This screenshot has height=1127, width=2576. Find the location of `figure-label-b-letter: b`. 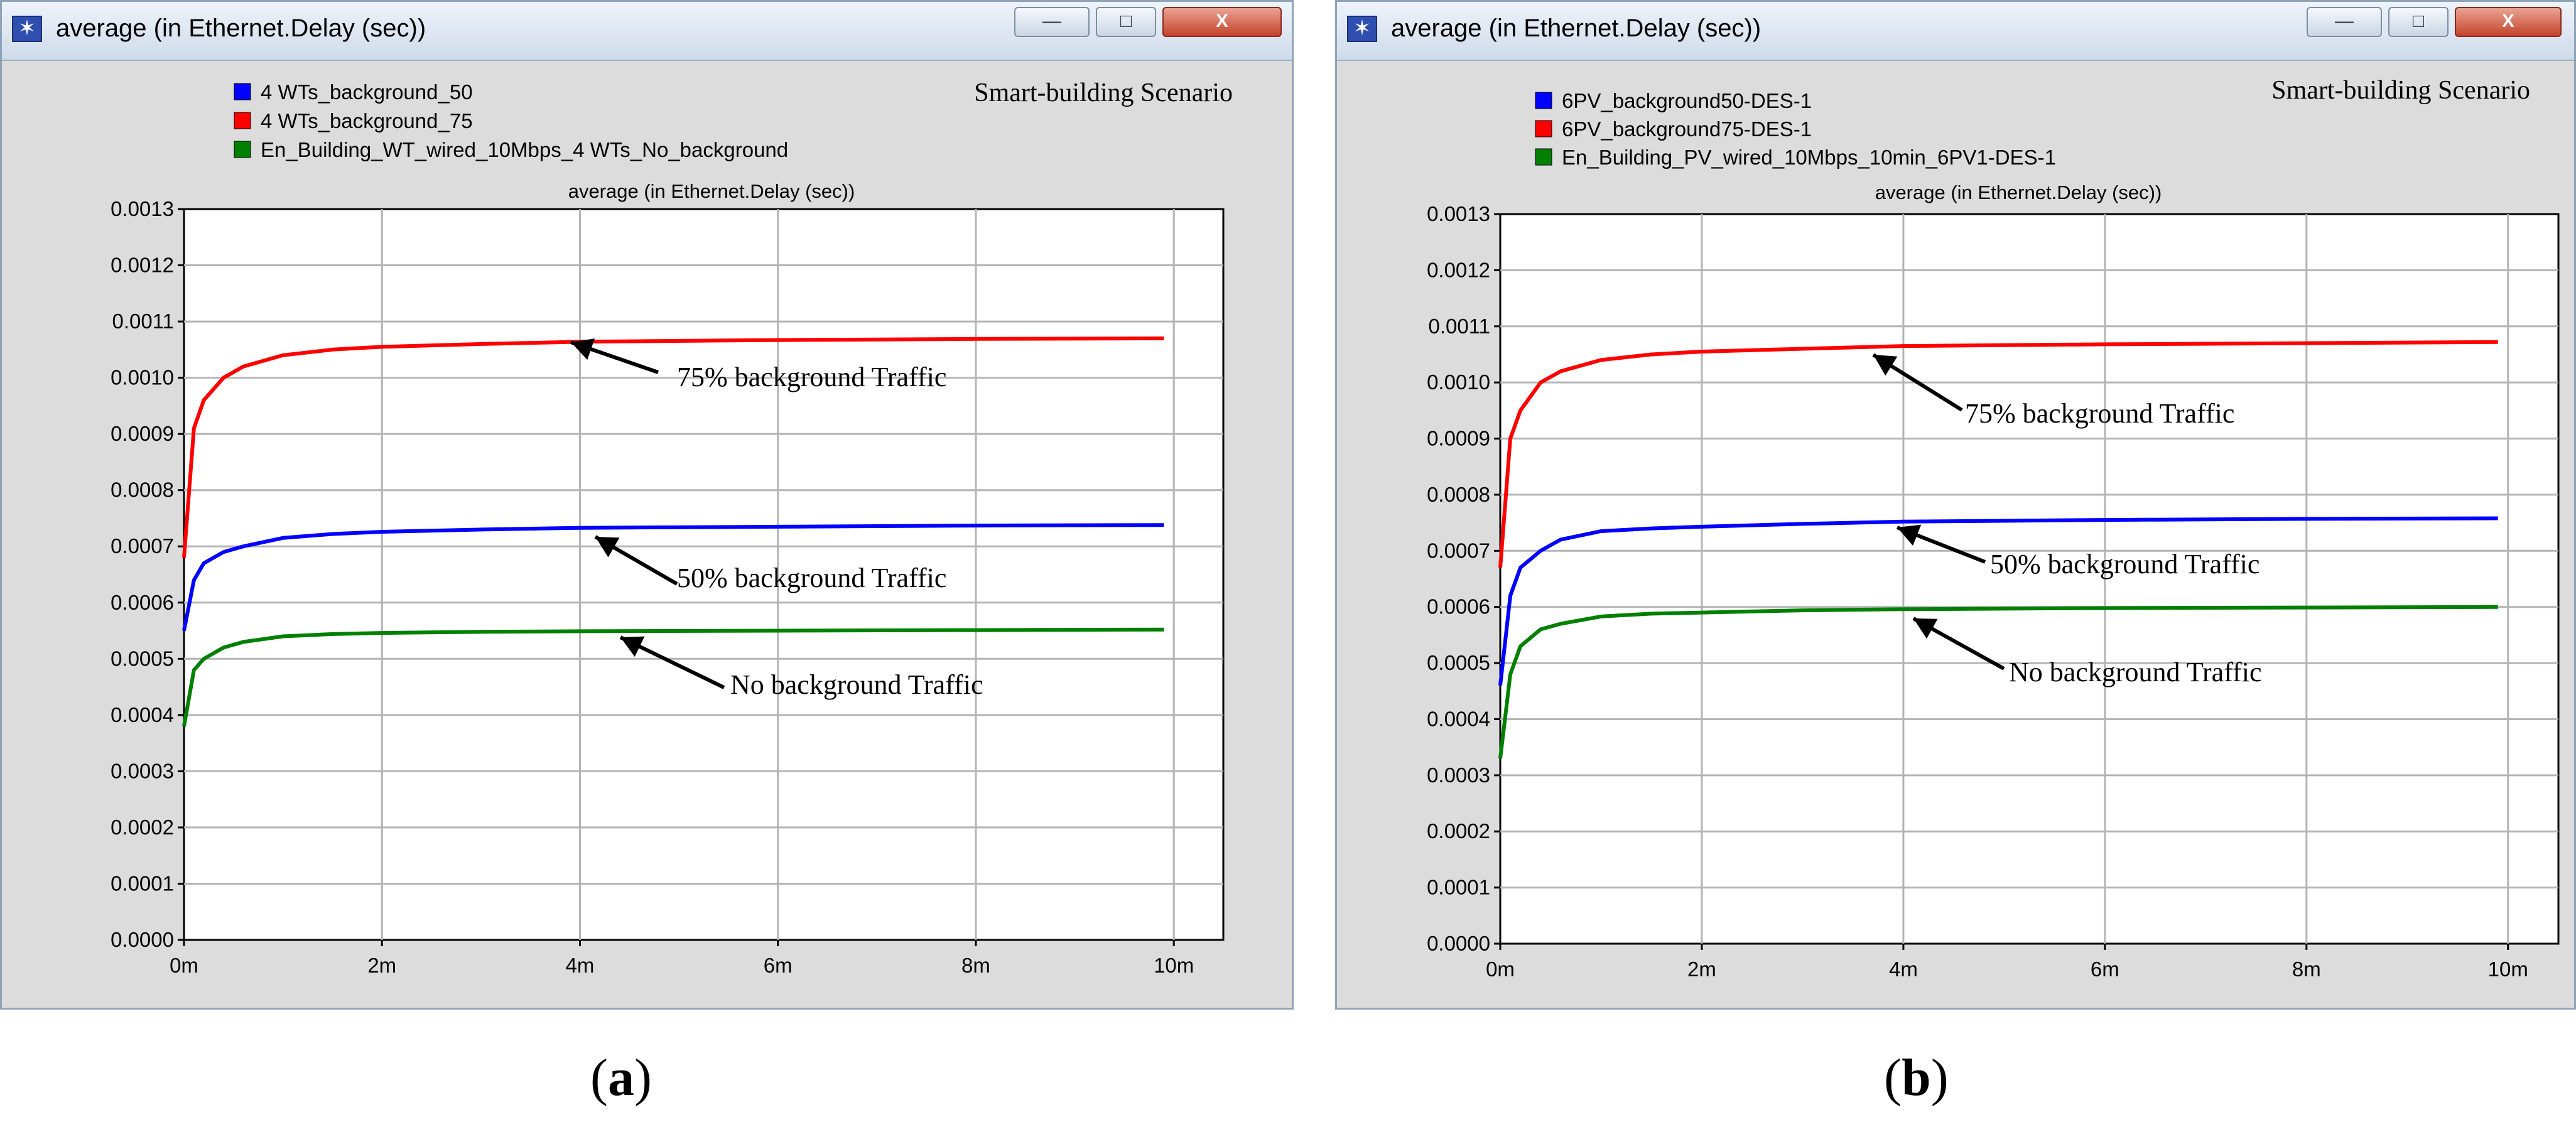

figure-label-b-letter: b is located at coordinates (1916, 1078).